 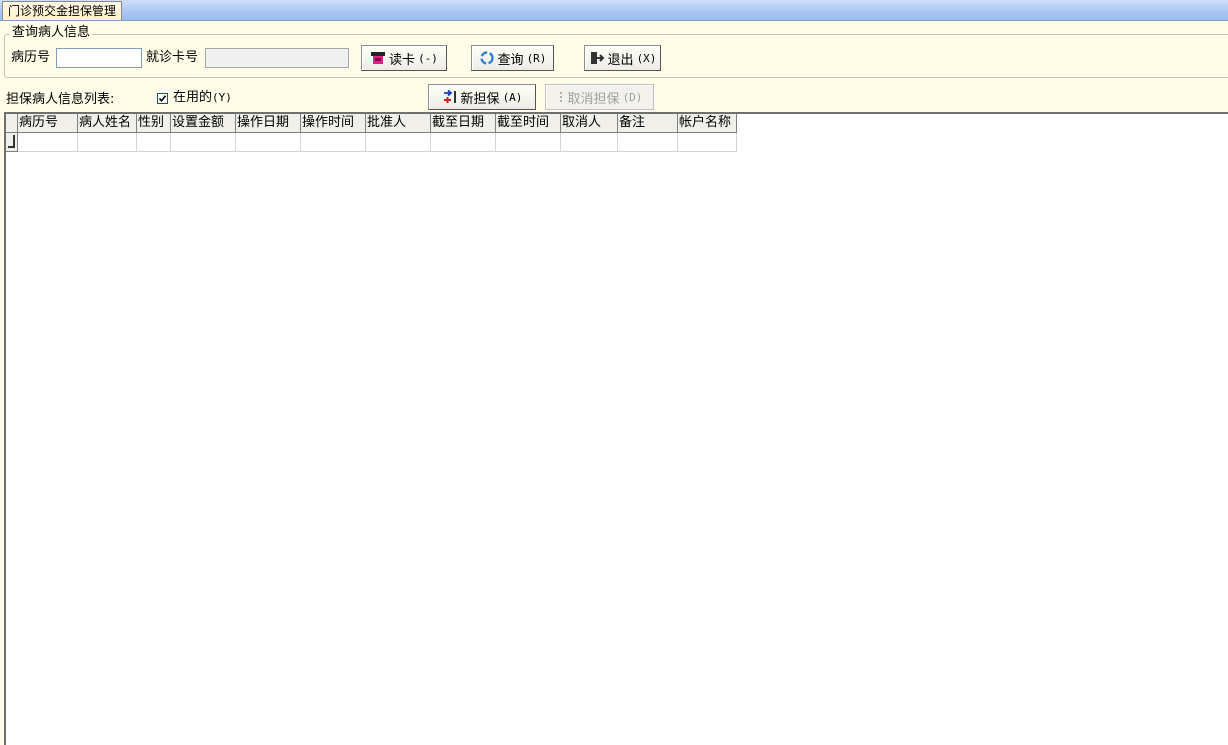 What do you see at coordinates (486, 58) in the screenshot?
I see `refresh-icon` at bounding box center [486, 58].